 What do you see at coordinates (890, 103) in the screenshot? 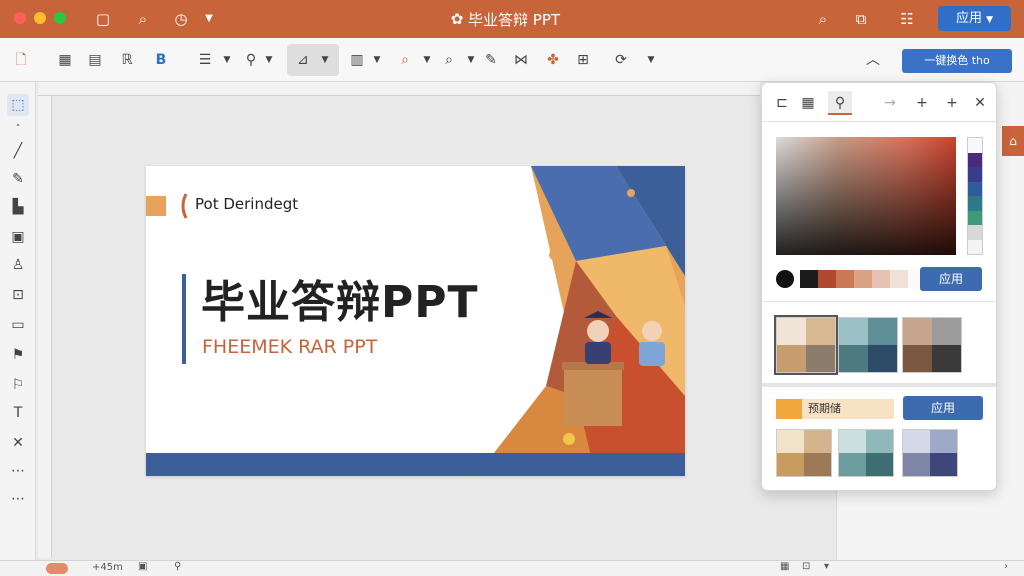
I see `popup-arrow-icon: →` at bounding box center [890, 103].